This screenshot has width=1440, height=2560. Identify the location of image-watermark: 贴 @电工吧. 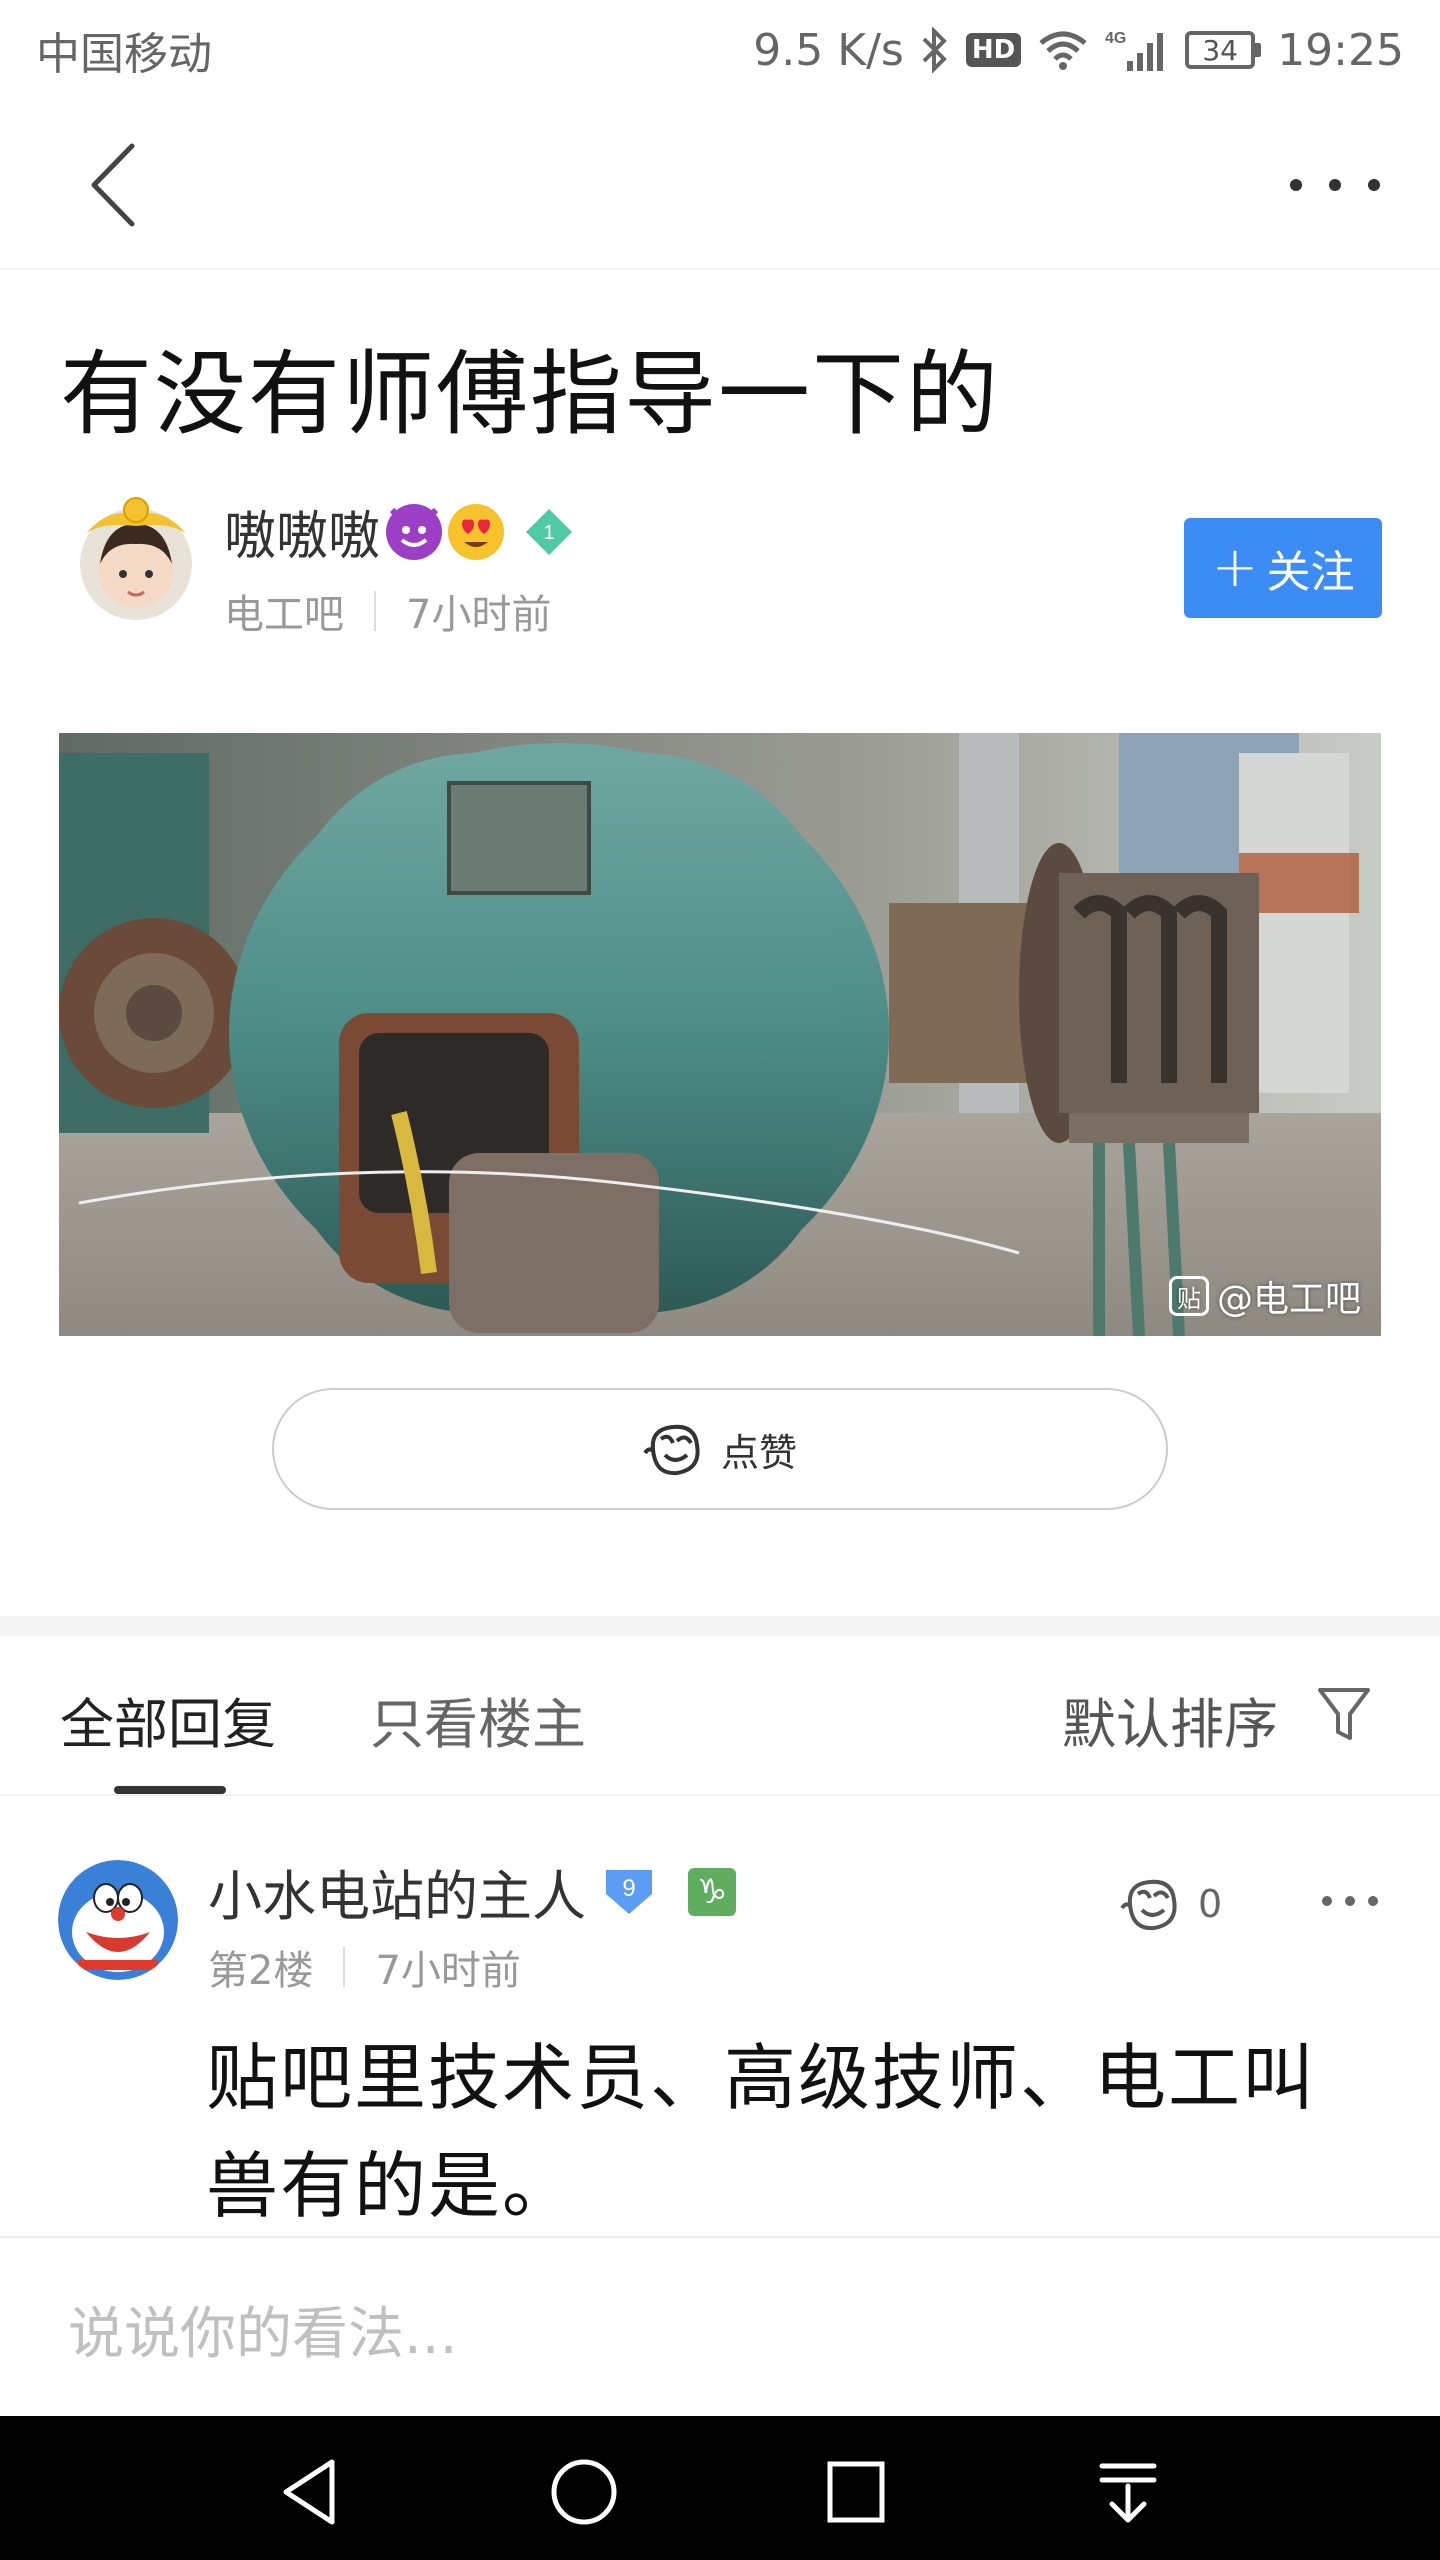
(1264, 1296).